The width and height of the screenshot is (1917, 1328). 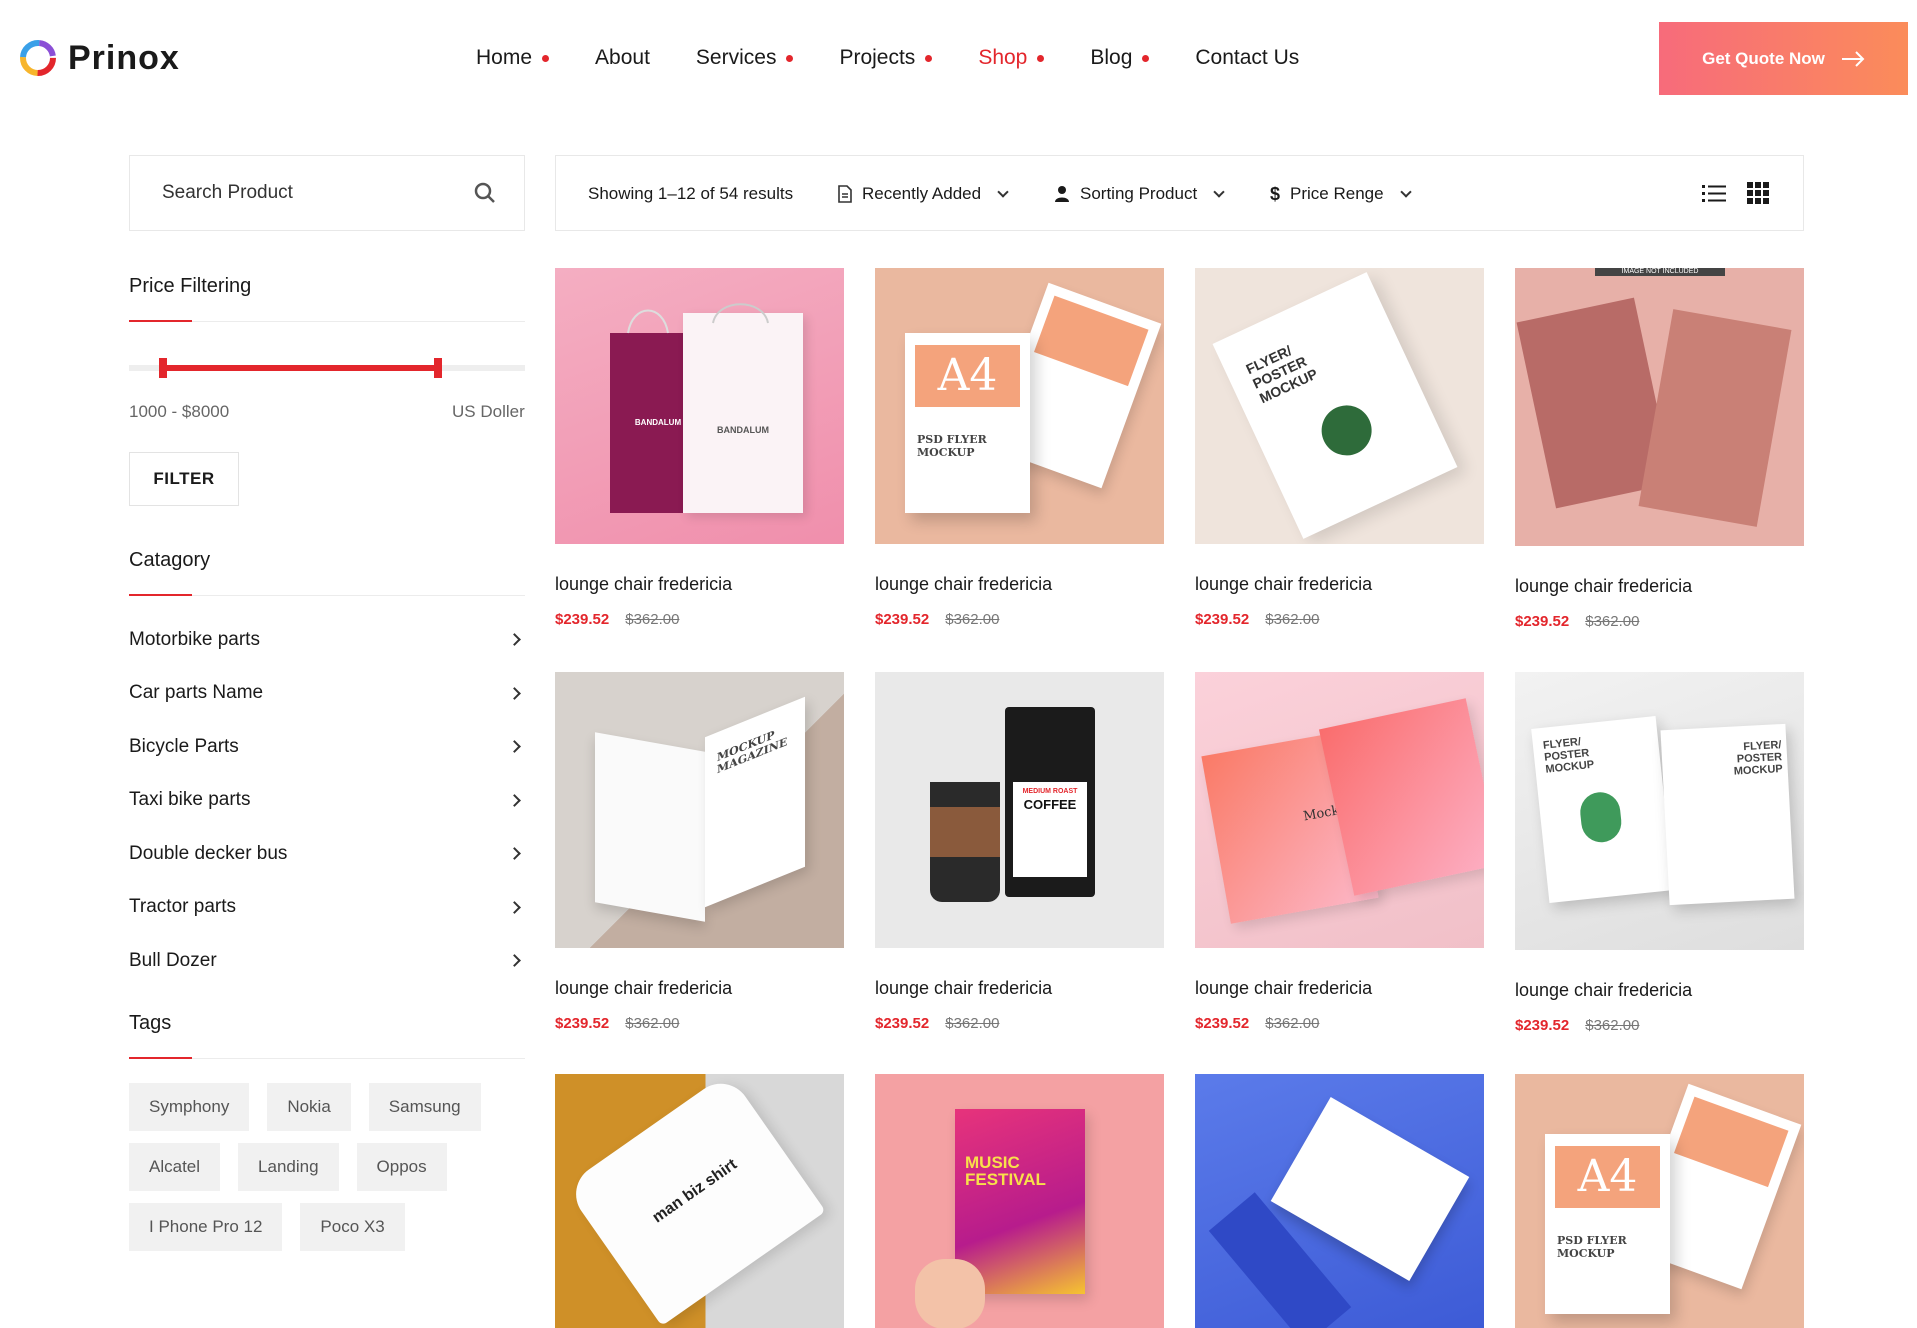 I want to click on psd-flyer-label: PSD FLYER MOCKUP, so click(x=1592, y=1247).